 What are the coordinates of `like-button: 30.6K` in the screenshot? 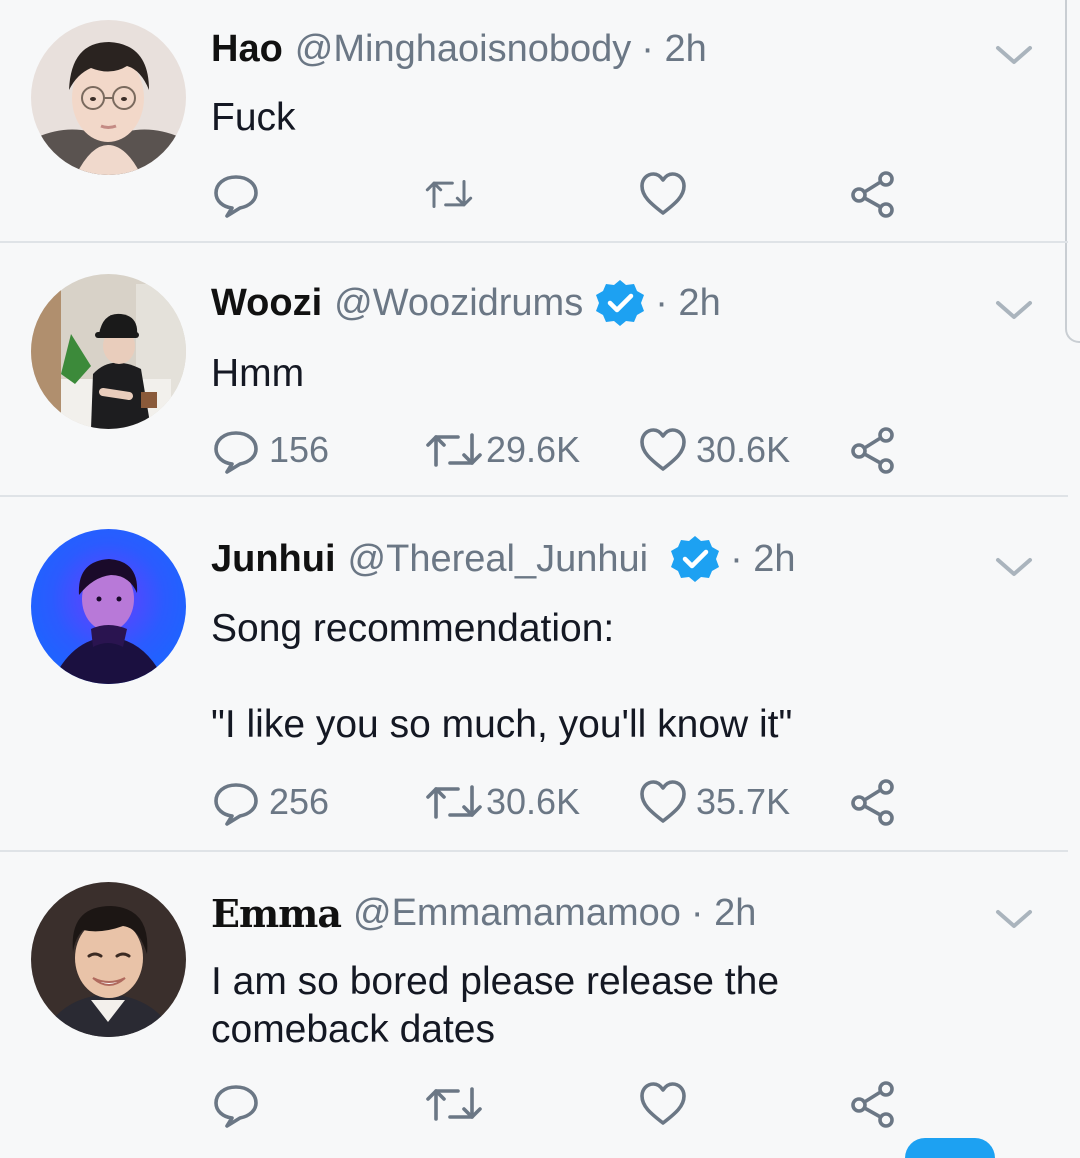 It's located at (714, 450).